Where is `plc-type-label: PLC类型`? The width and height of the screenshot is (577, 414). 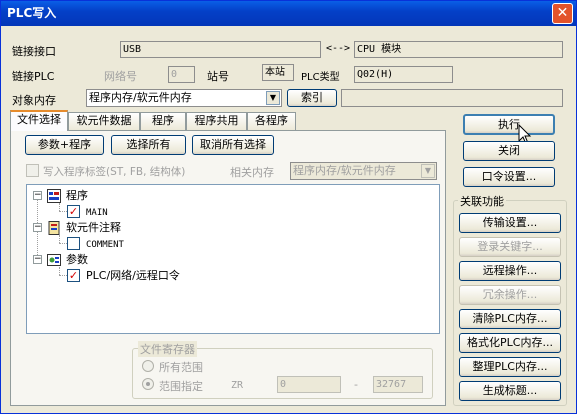 plc-type-label: PLC类型 is located at coordinates (320, 77).